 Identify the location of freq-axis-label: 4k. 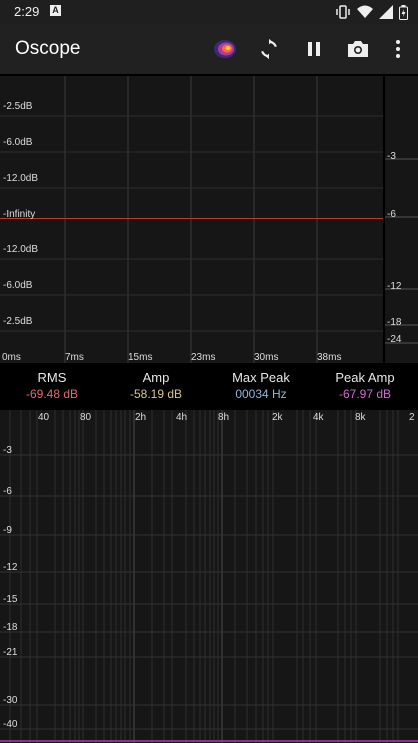
(318, 417).